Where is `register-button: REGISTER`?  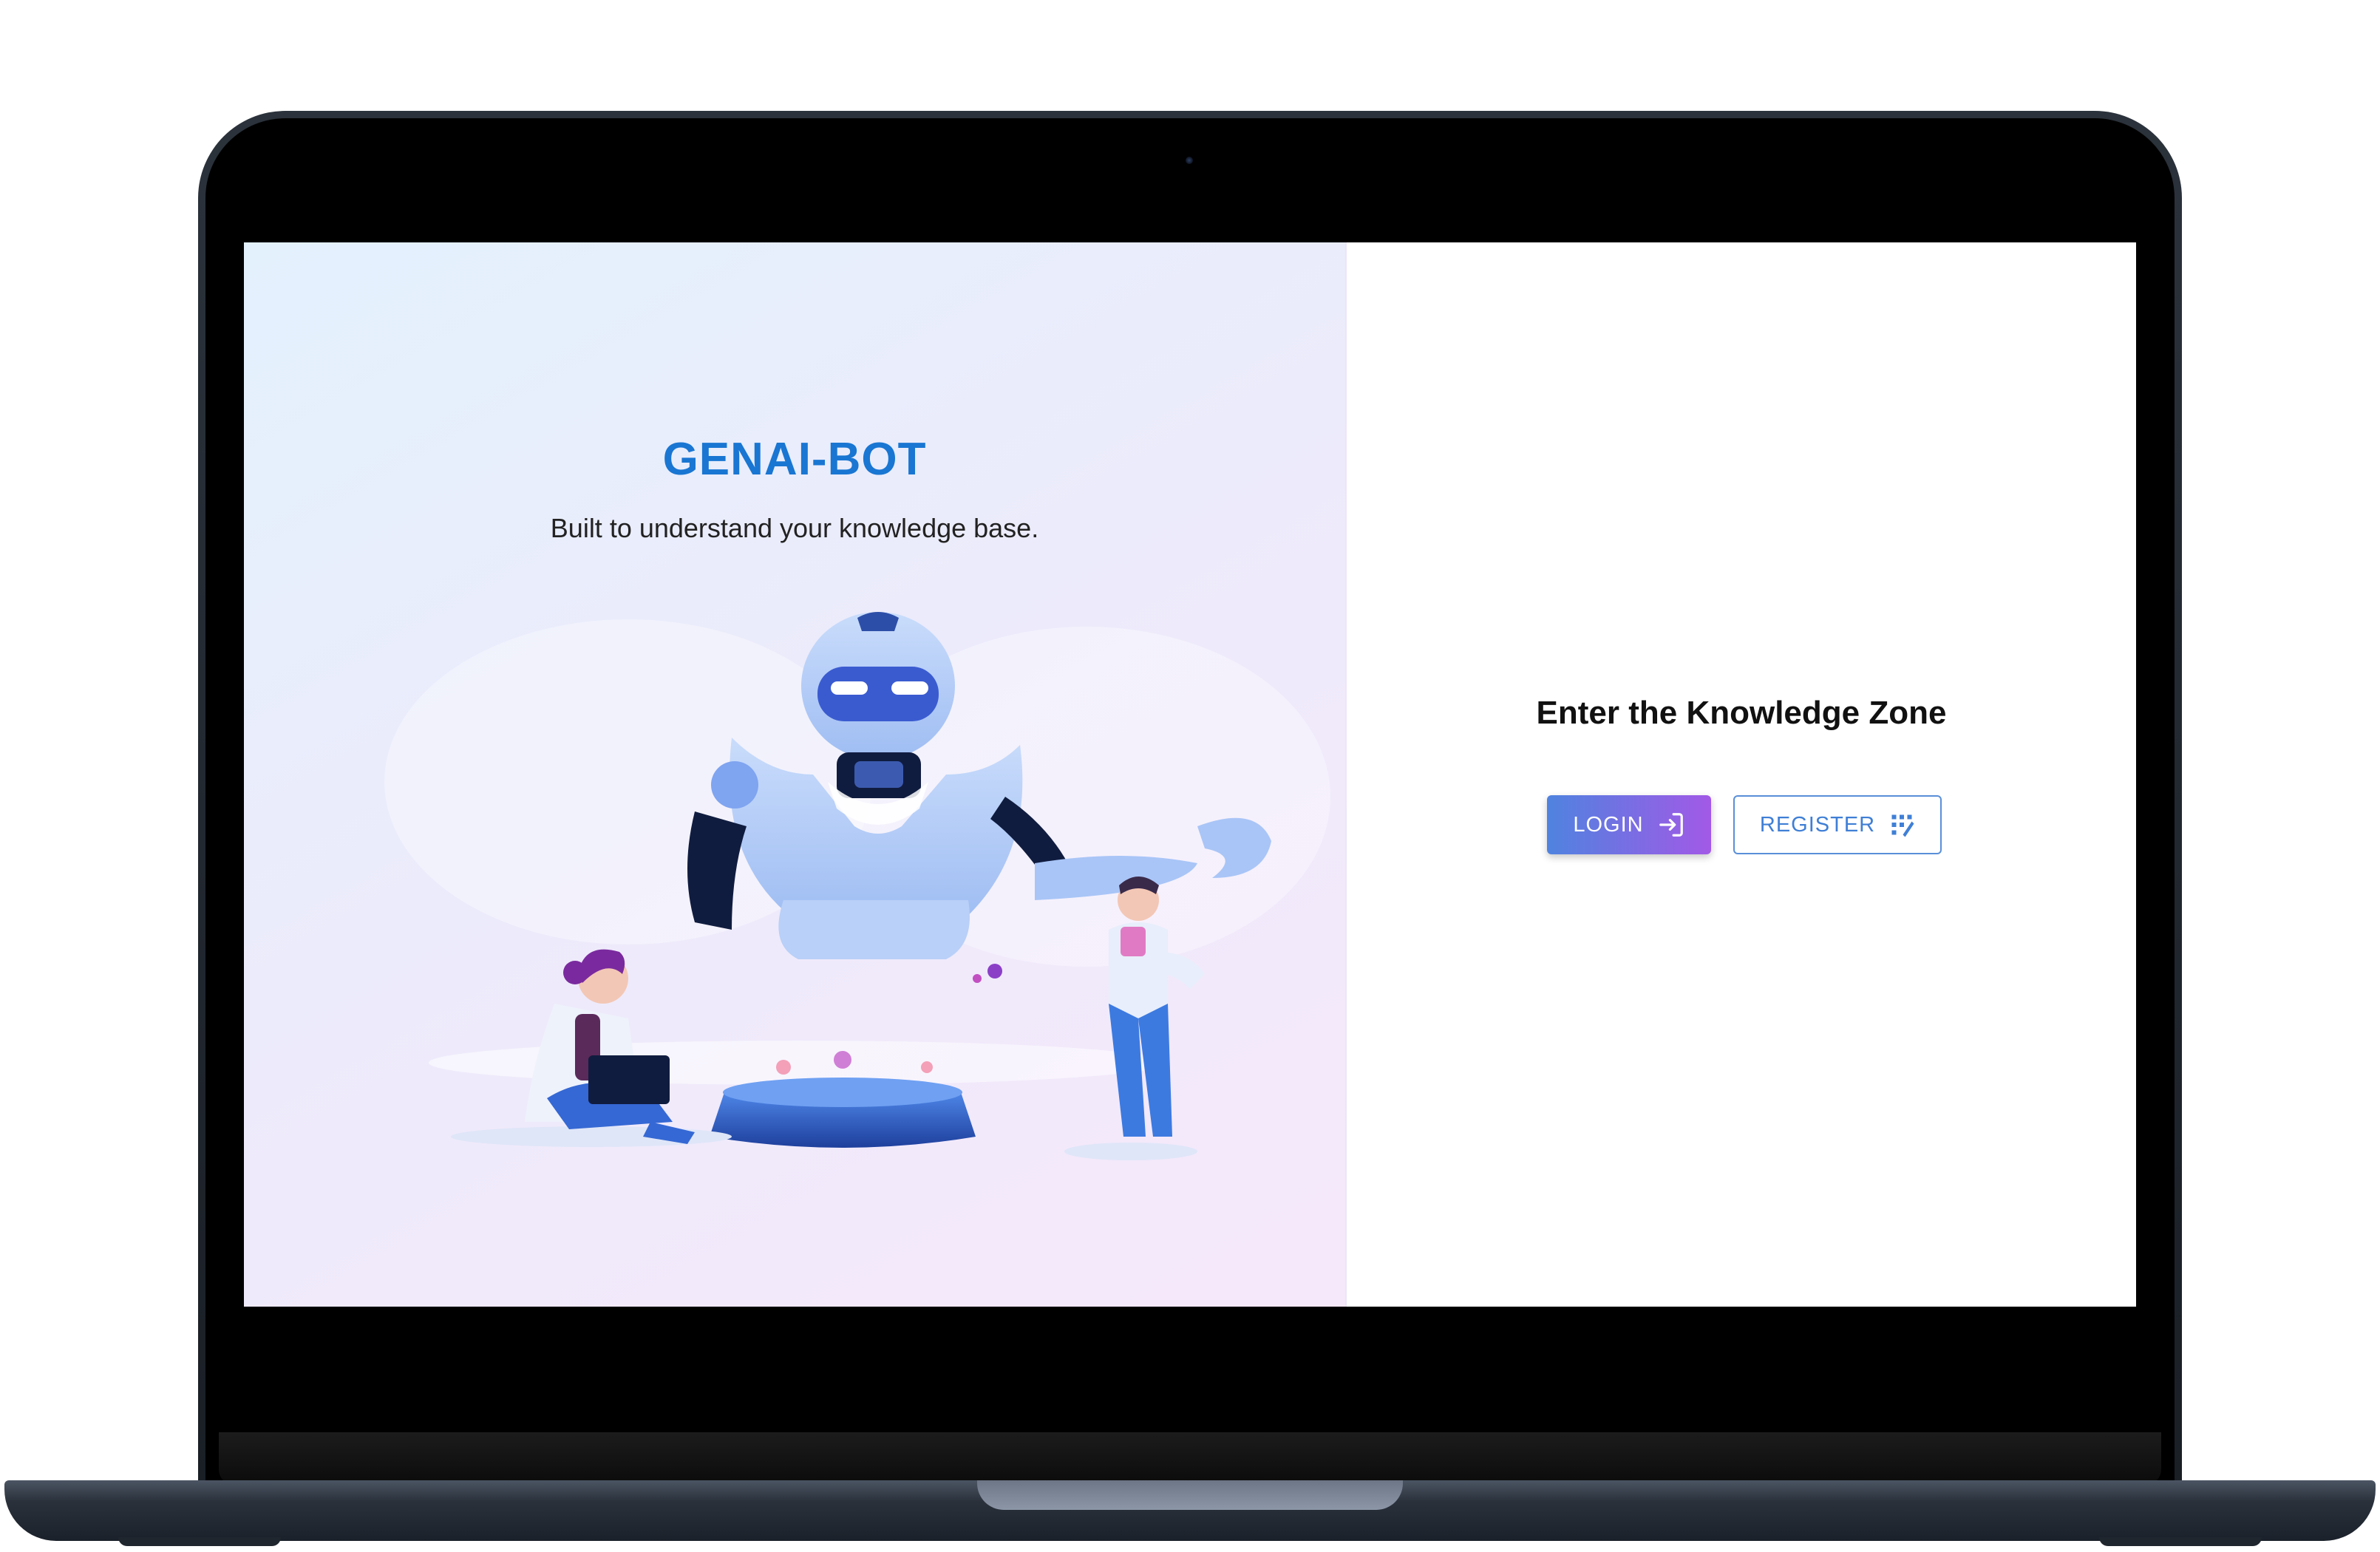 register-button: REGISTER is located at coordinates (1837, 824).